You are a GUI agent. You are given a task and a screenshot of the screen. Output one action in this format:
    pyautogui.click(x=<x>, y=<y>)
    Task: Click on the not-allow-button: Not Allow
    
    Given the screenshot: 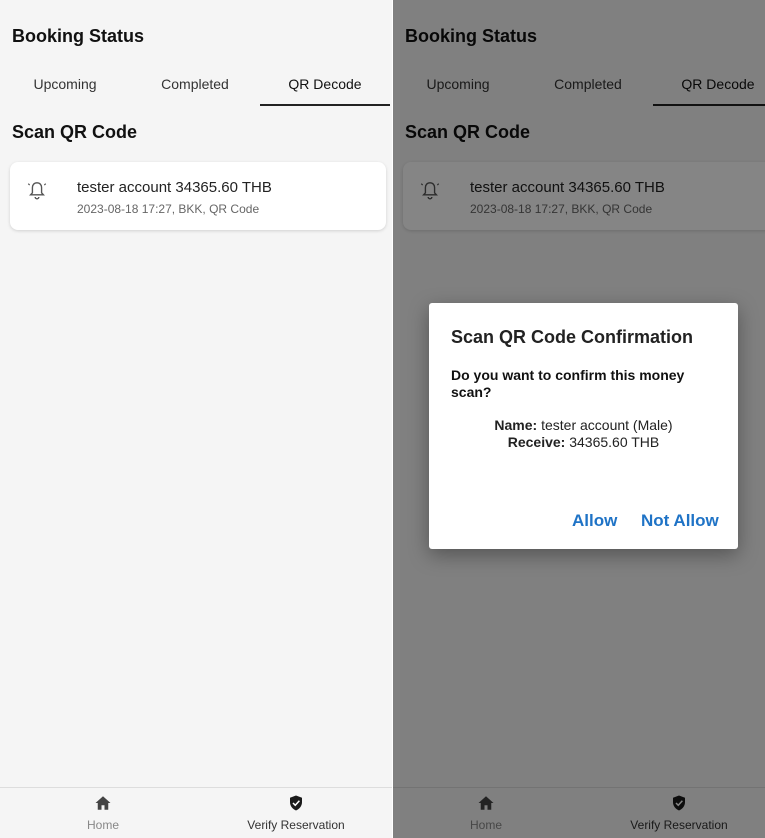 What is the action you would take?
    pyautogui.click(x=680, y=521)
    